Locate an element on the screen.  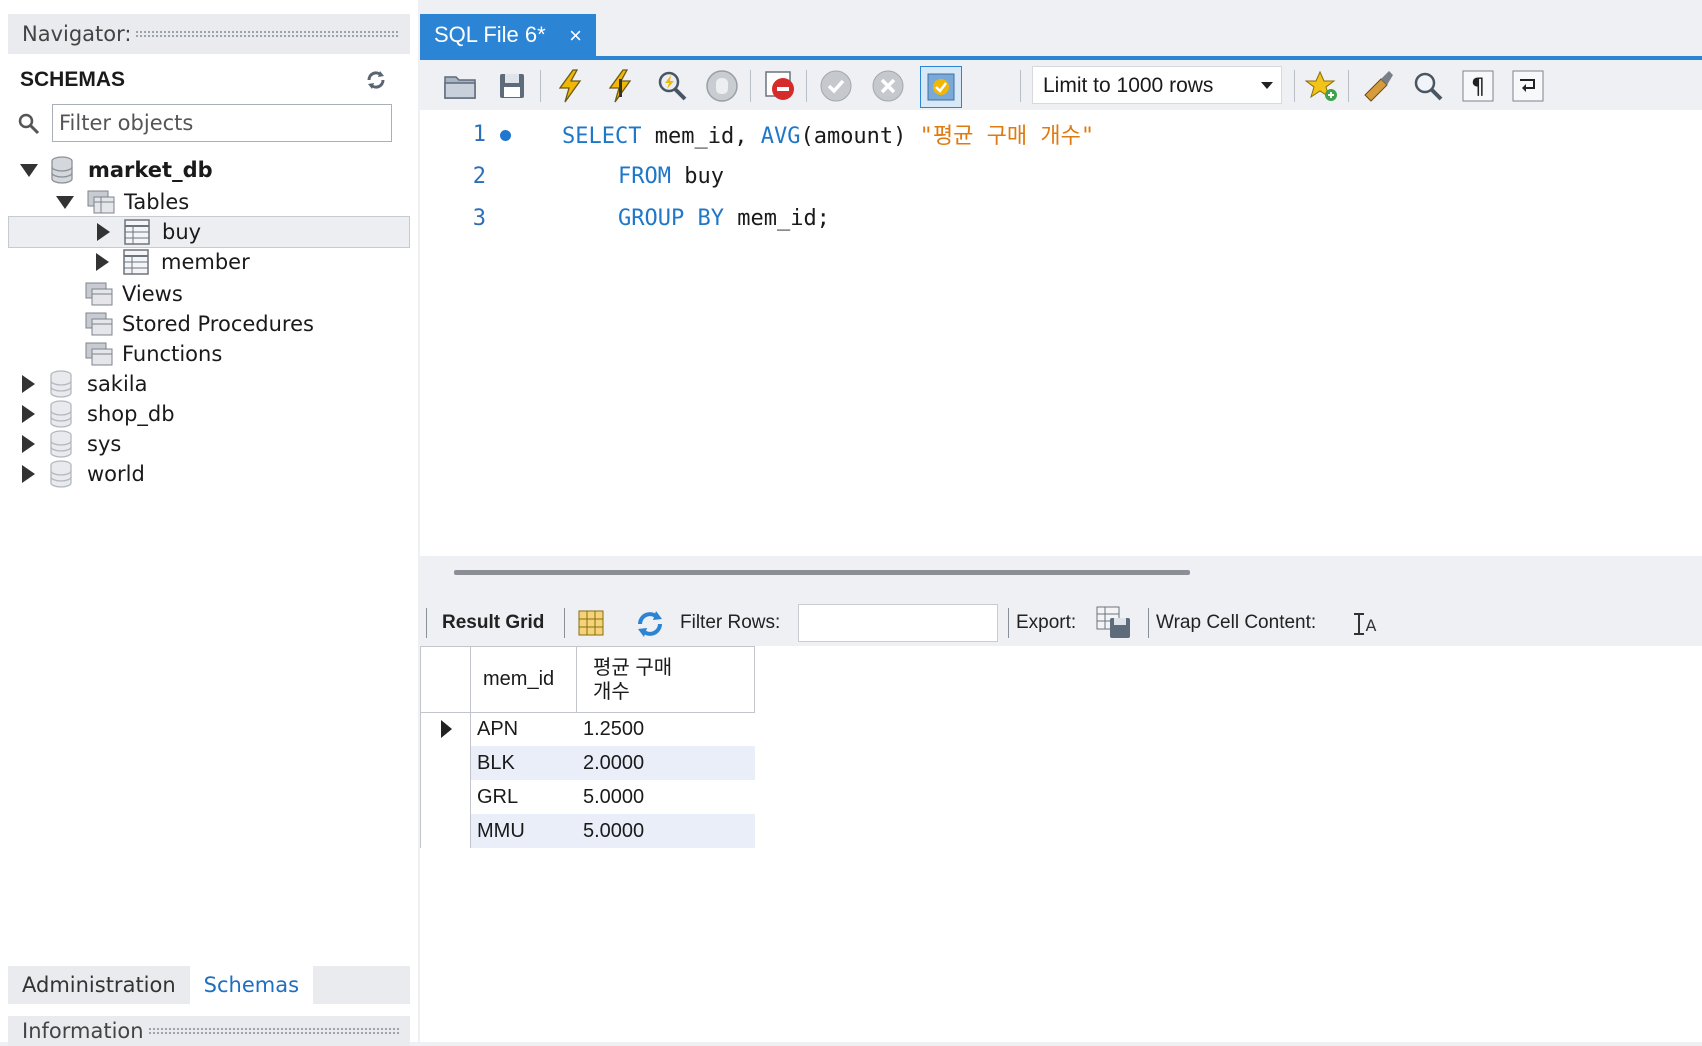
tree-item-table-member: member is located at coordinates (173, 262).